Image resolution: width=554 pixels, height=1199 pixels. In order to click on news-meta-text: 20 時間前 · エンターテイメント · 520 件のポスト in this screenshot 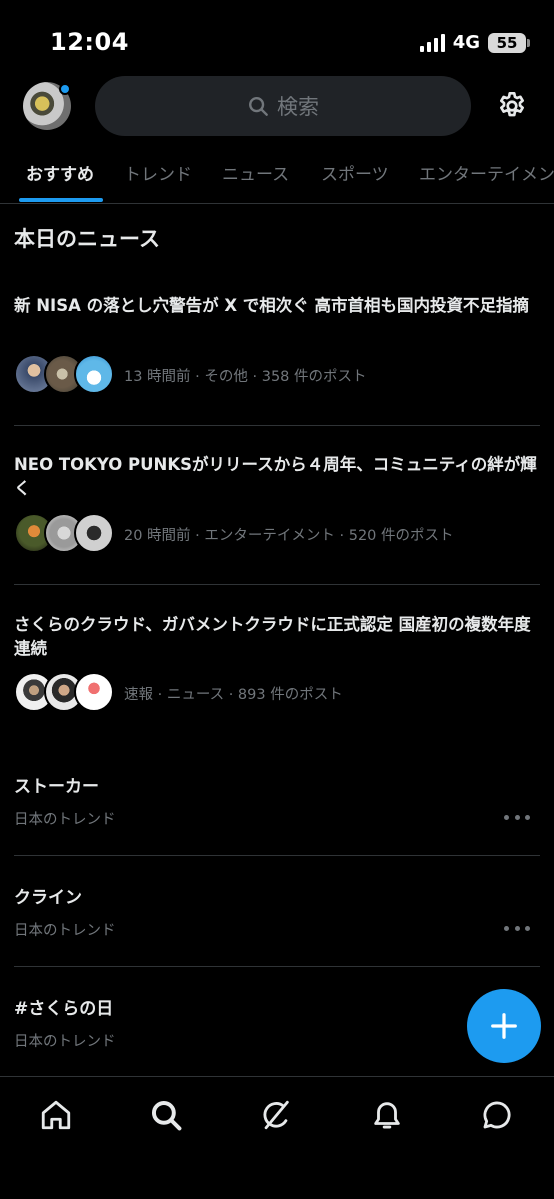, I will do `click(289, 535)`.